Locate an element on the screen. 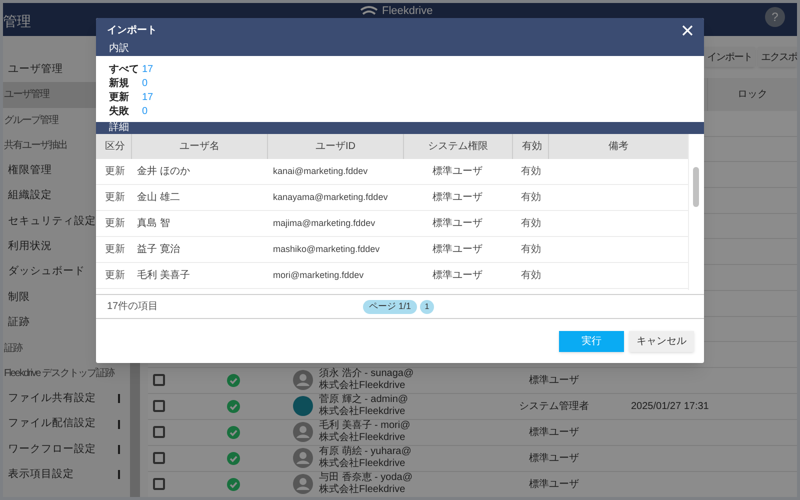  cancel-button: キャンセル is located at coordinates (661, 341).